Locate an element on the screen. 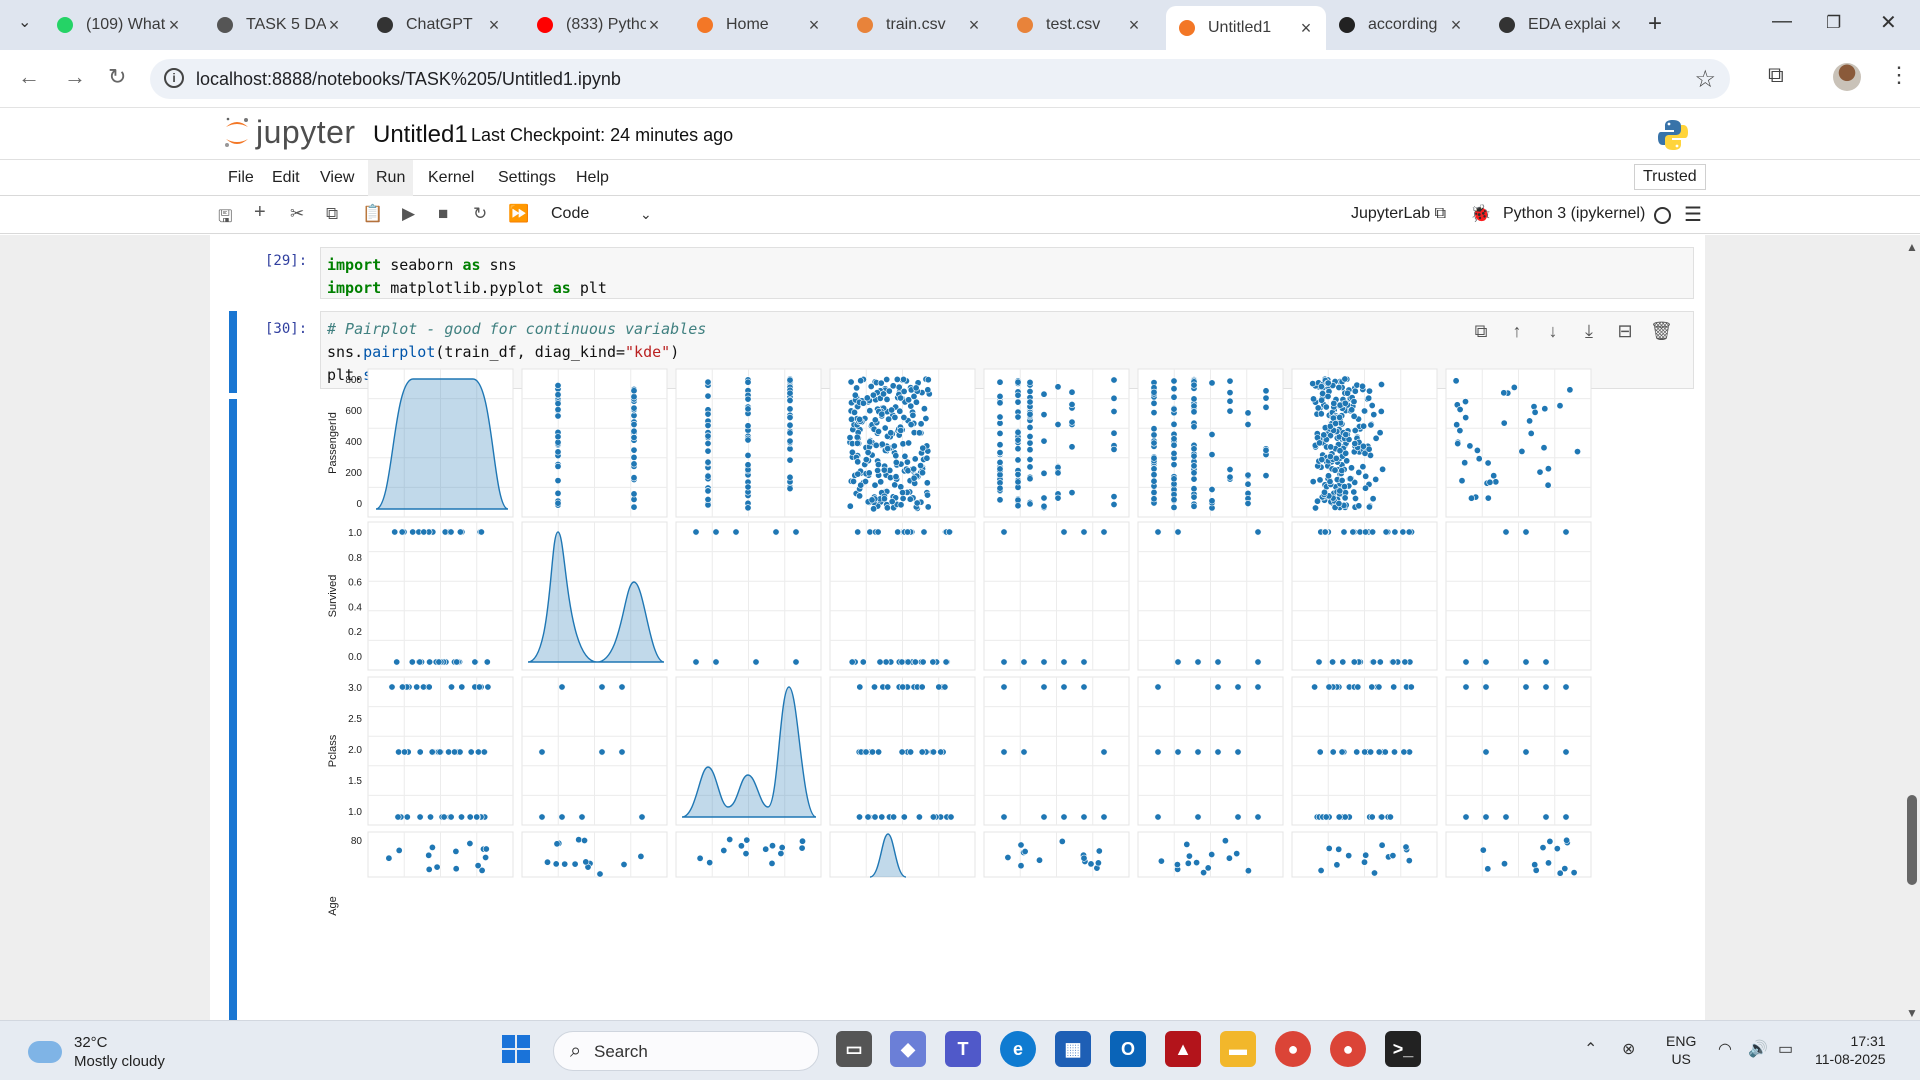 The image size is (1920, 1080). weather-widget: 32°C Mostly cloudy is located at coordinates (96, 1052).